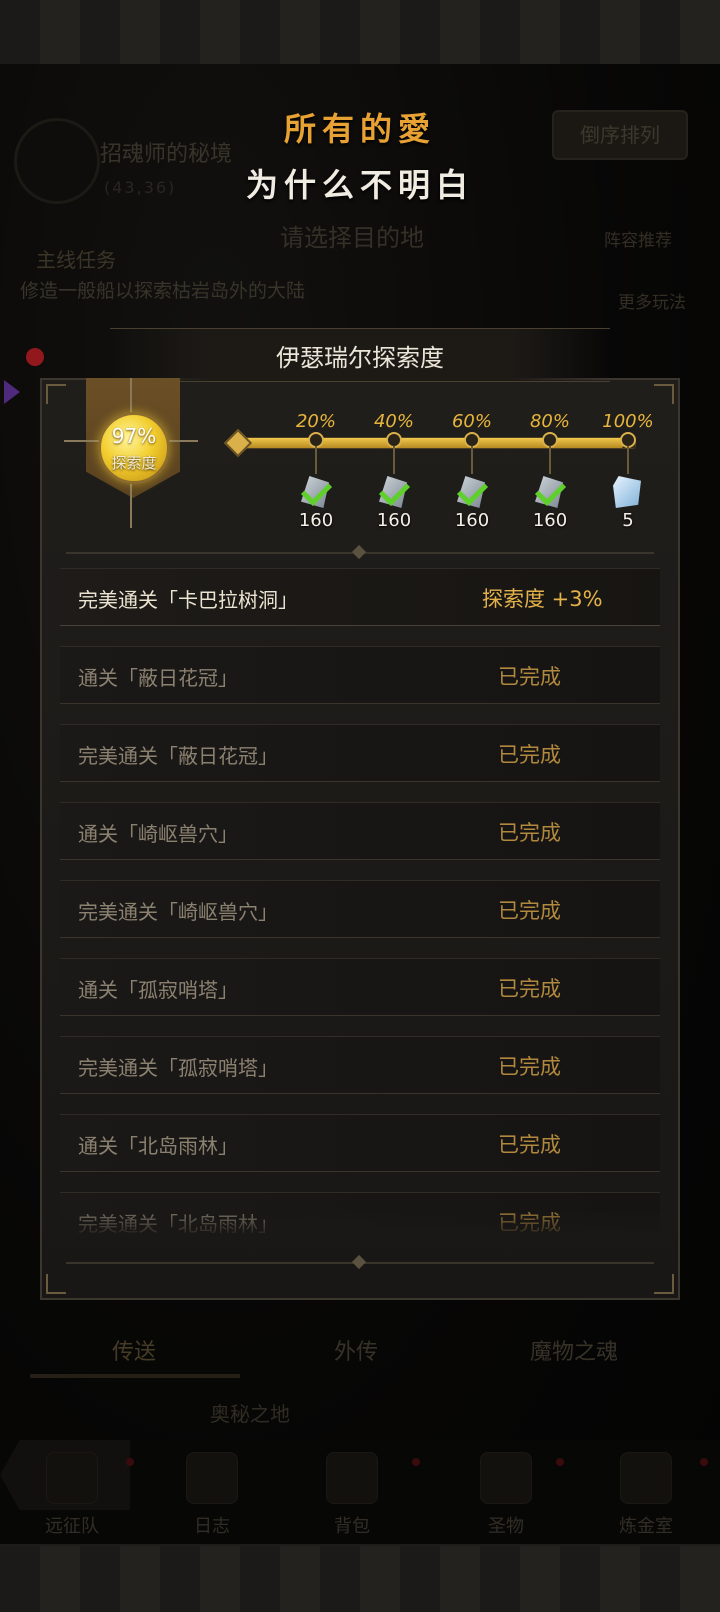  What do you see at coordinates (134, 436) in the screenshot?
I see `progress-percent: 97%` at bounding box center [134, 436].